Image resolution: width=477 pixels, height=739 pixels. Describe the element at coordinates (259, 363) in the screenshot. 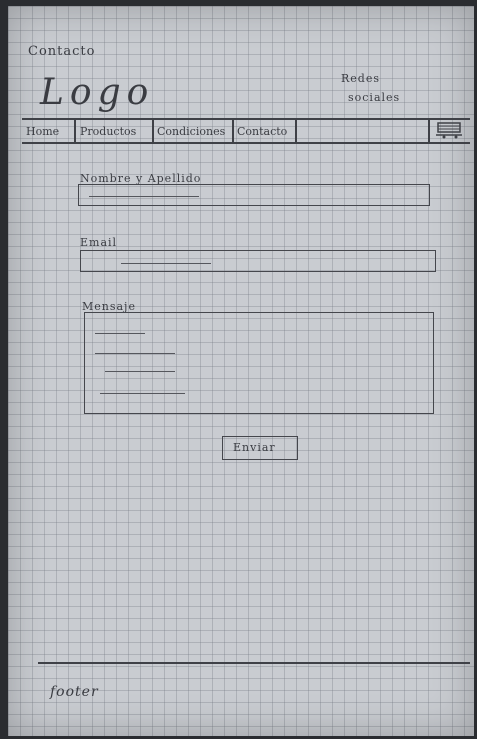

I see `message-textarea` at that location.